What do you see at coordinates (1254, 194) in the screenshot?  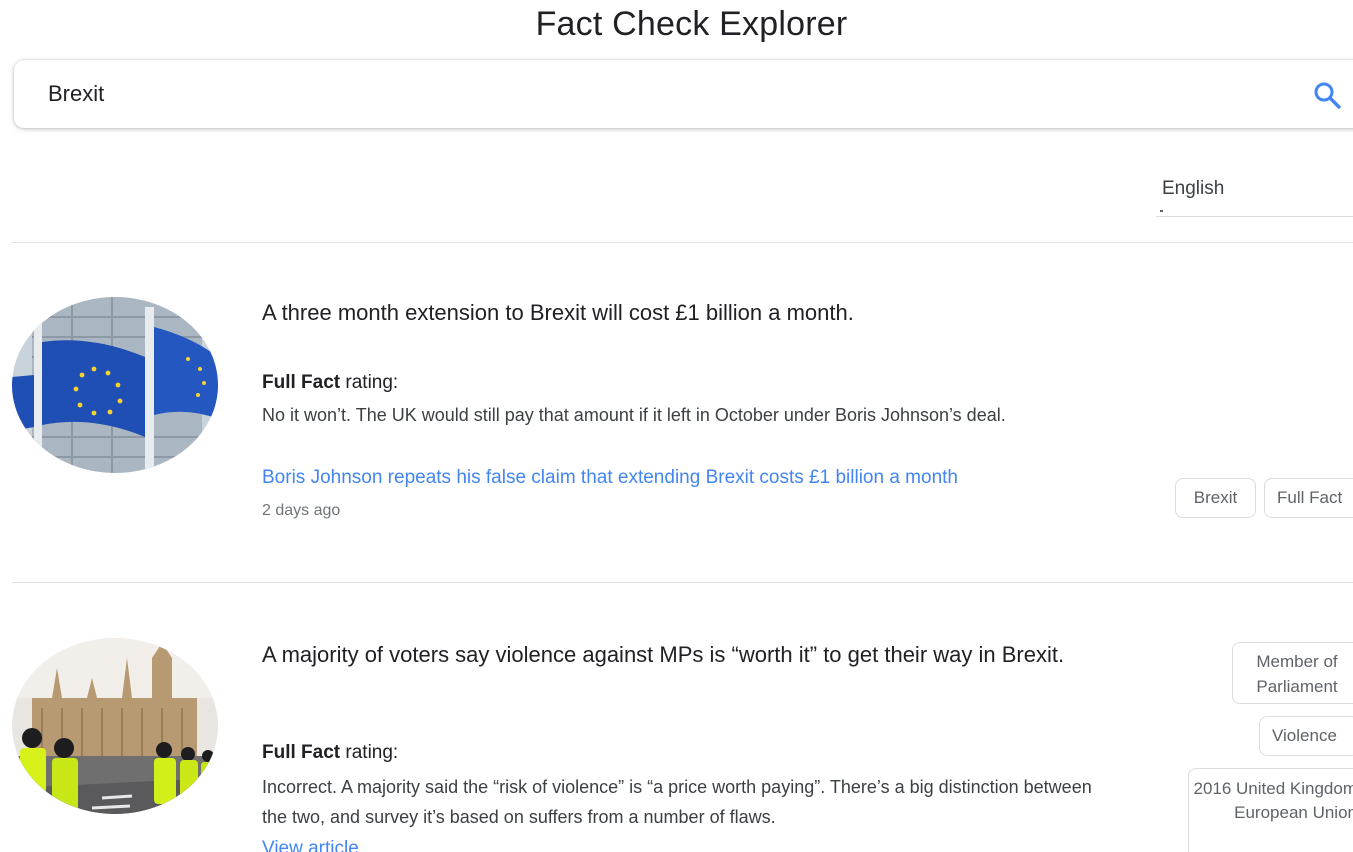 I see `language-select: English` at bounding box center [1254, 194].